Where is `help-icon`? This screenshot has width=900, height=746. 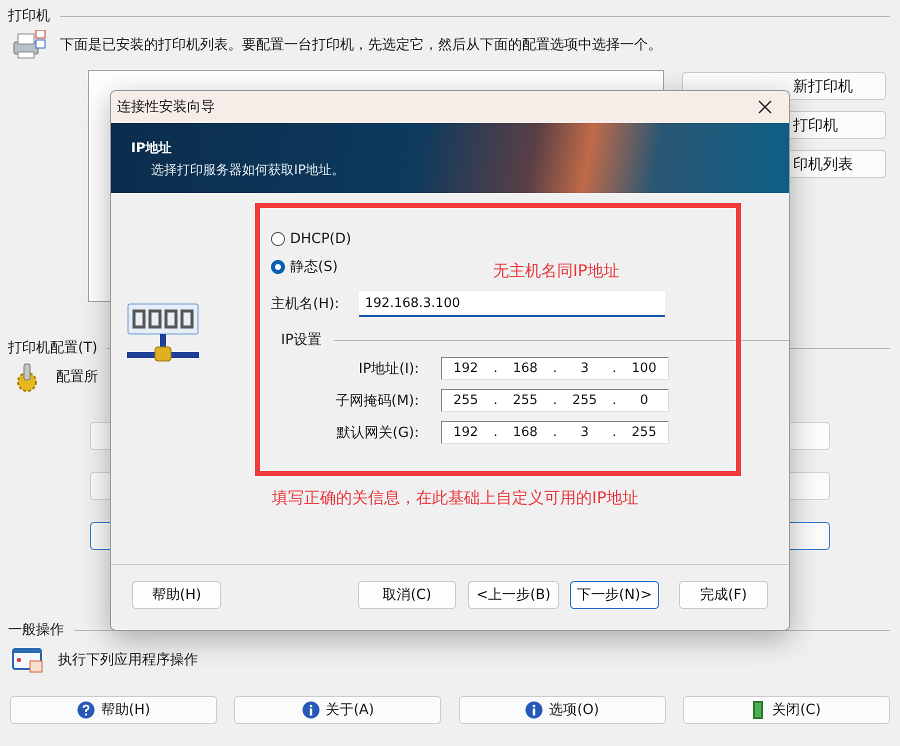 help-icon is located at coordinates (85, 710).